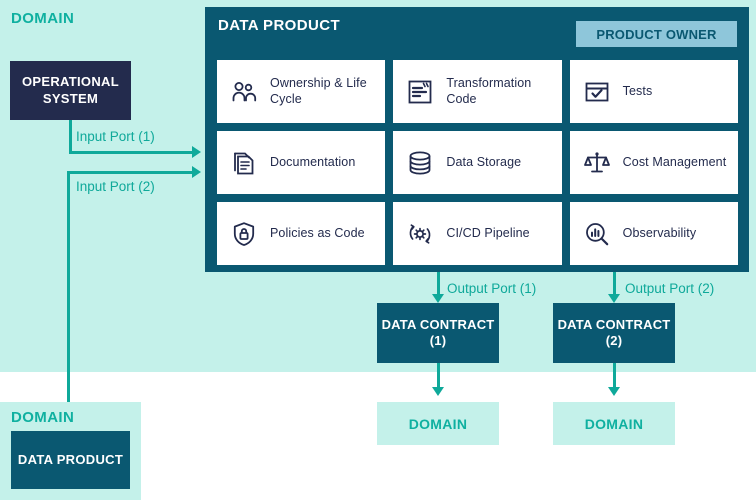  Describe the element at coordinates (438, 333) in the screenshot. I see `data-contract-1-box: DATA CONTRACT (1)` at that location.